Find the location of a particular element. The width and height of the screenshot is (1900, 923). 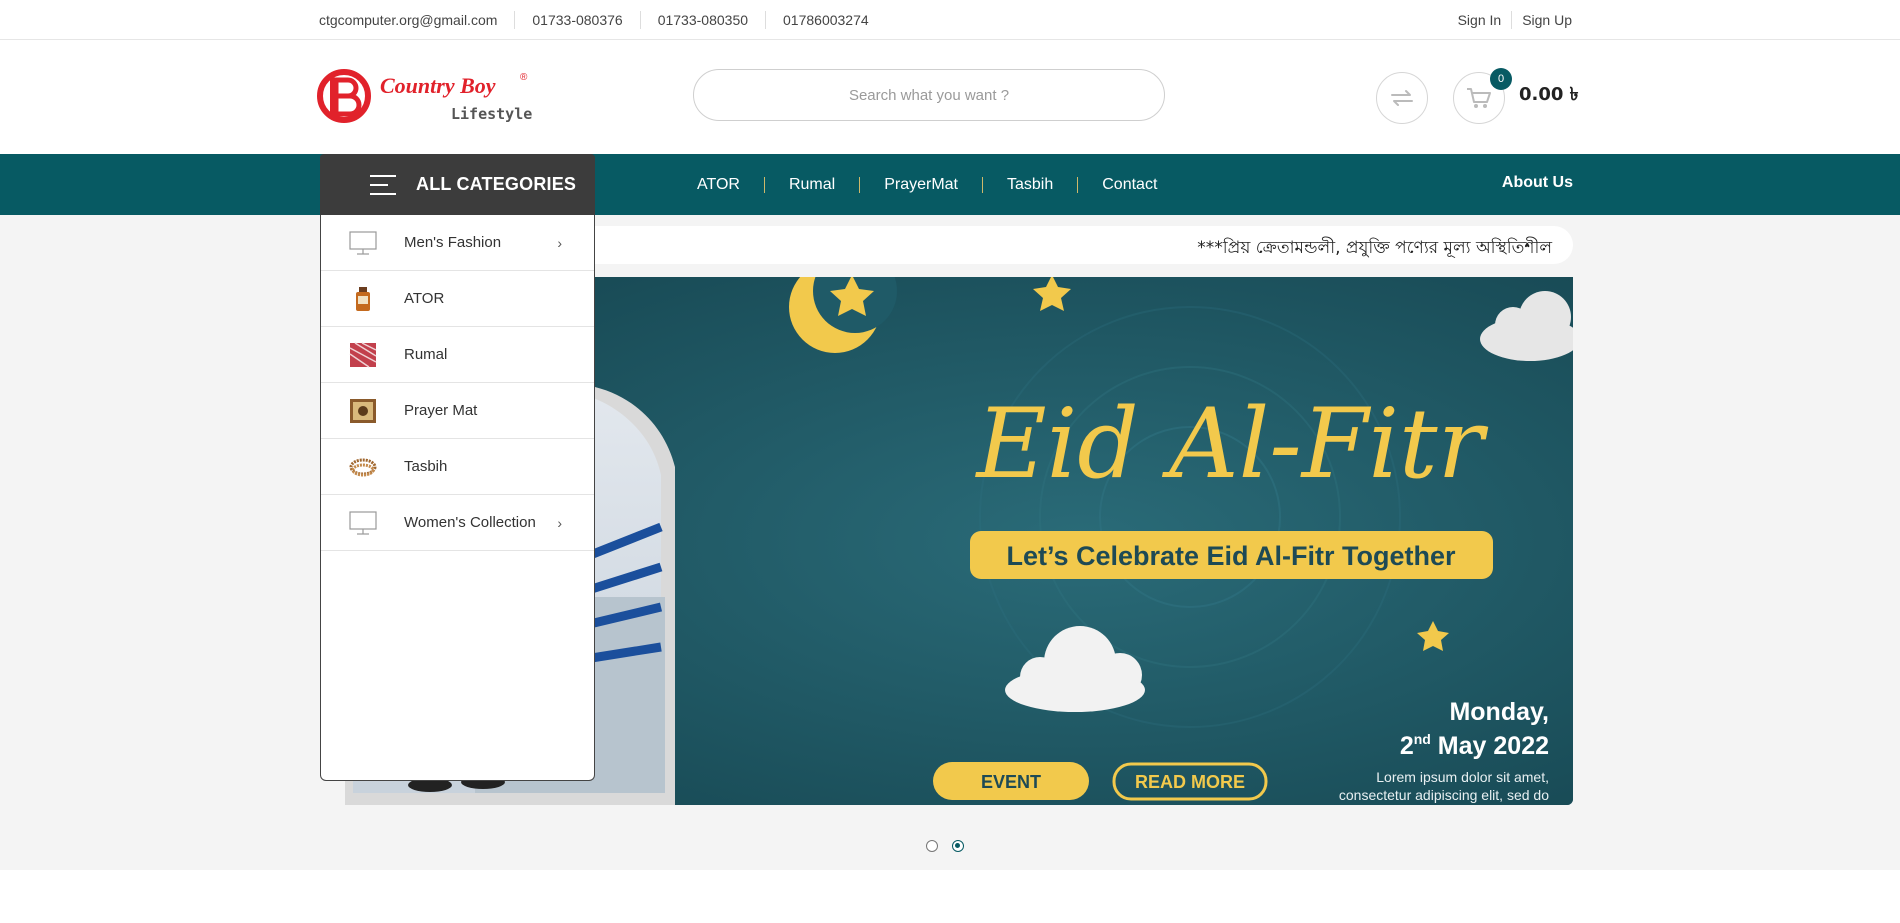

account-links: Sign In Sign Up is located at coordinates (1510, 19).